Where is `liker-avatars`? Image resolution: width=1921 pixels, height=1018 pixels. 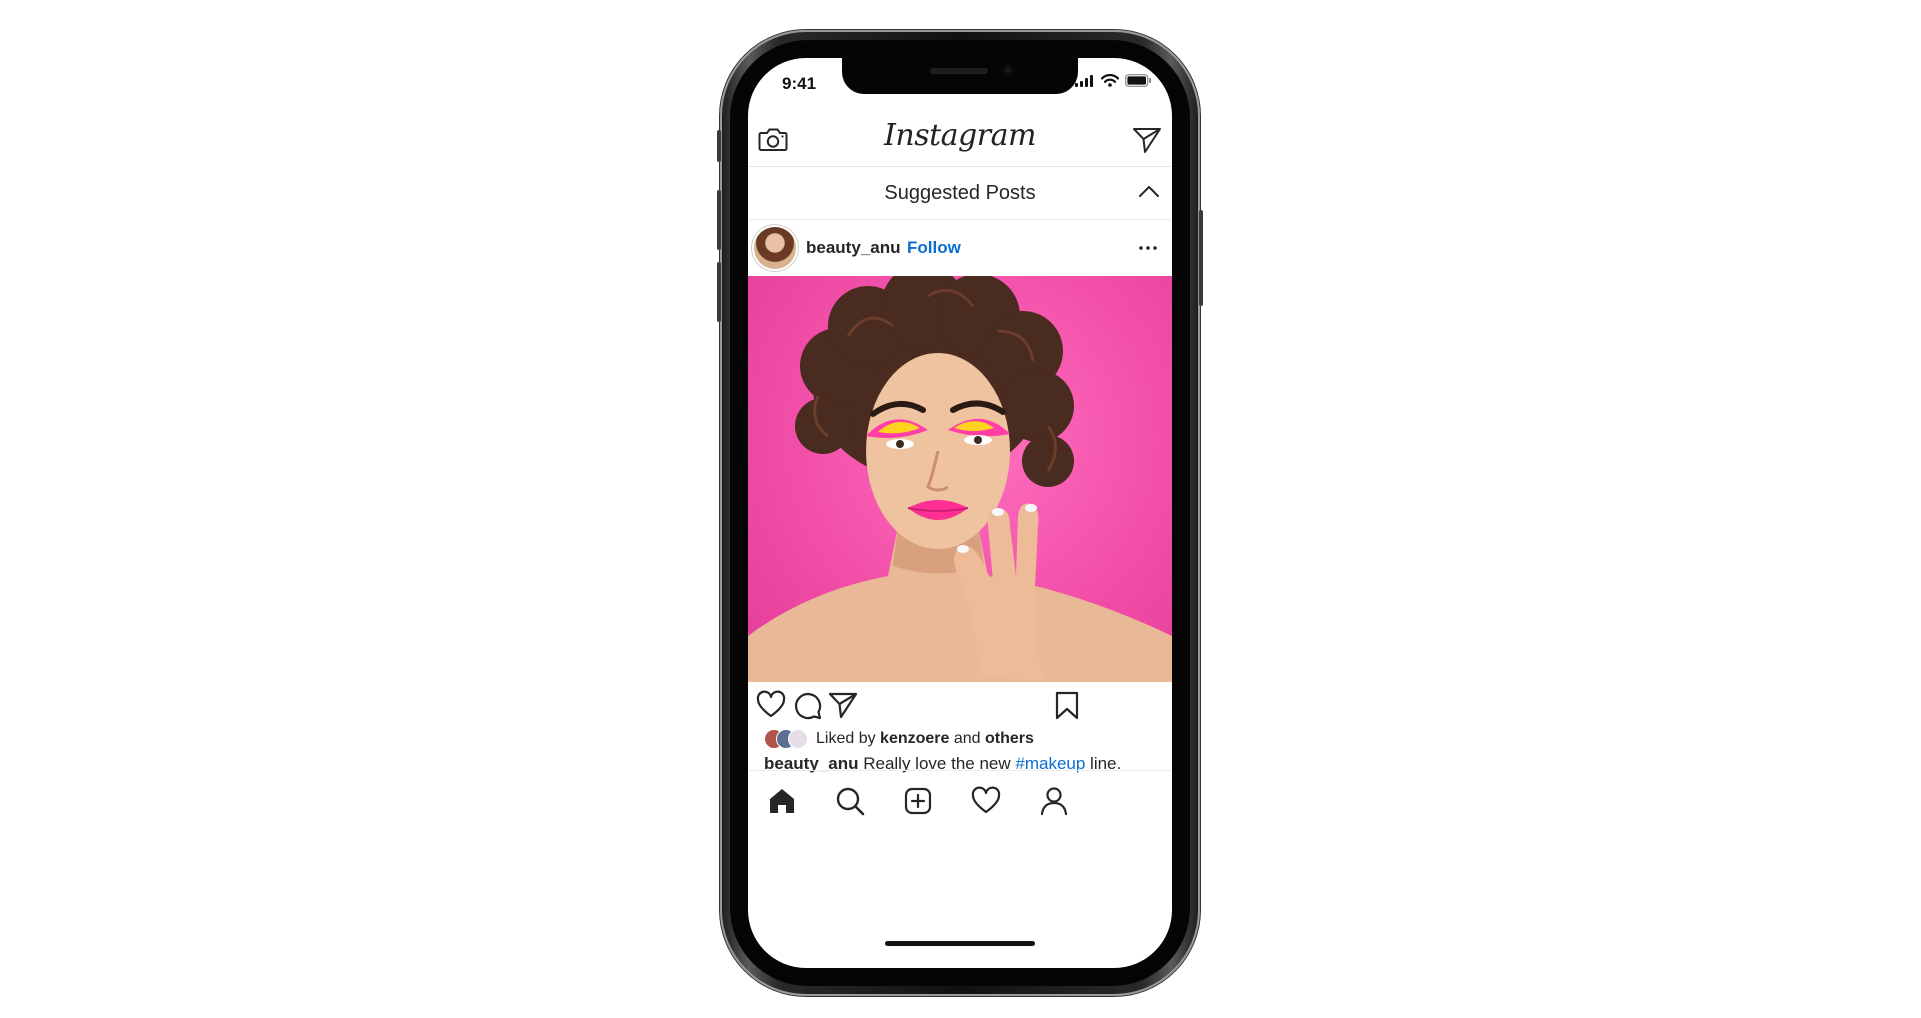 liker-avatars is located at coordinates (786, 739).